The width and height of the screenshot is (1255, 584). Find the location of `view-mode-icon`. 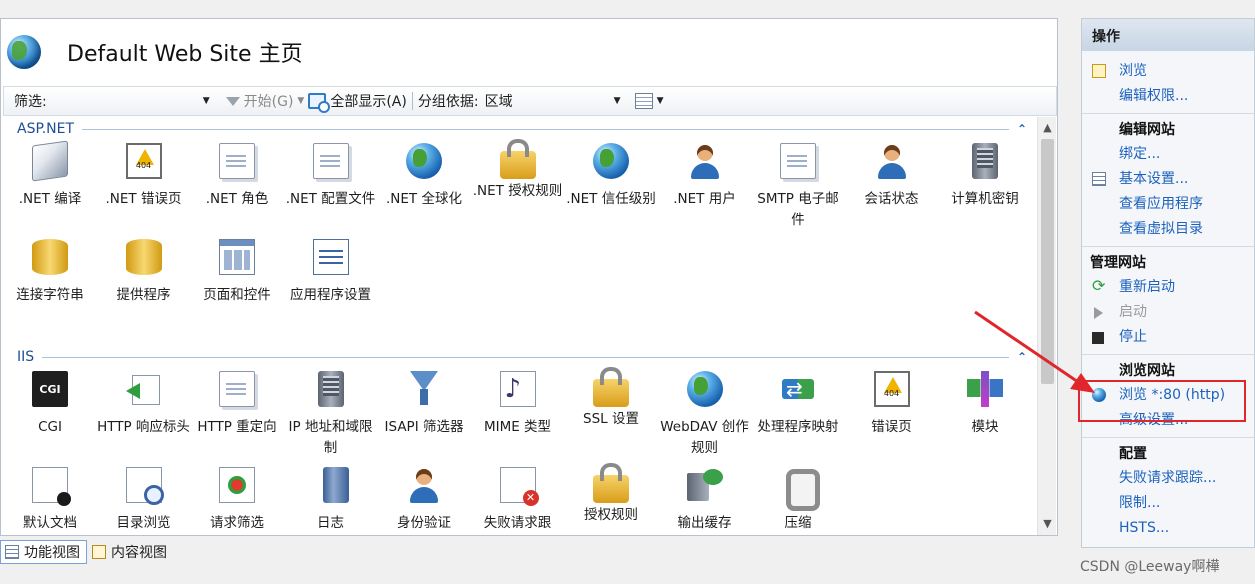

view-mode-icon is located at coordinates (643, 101).